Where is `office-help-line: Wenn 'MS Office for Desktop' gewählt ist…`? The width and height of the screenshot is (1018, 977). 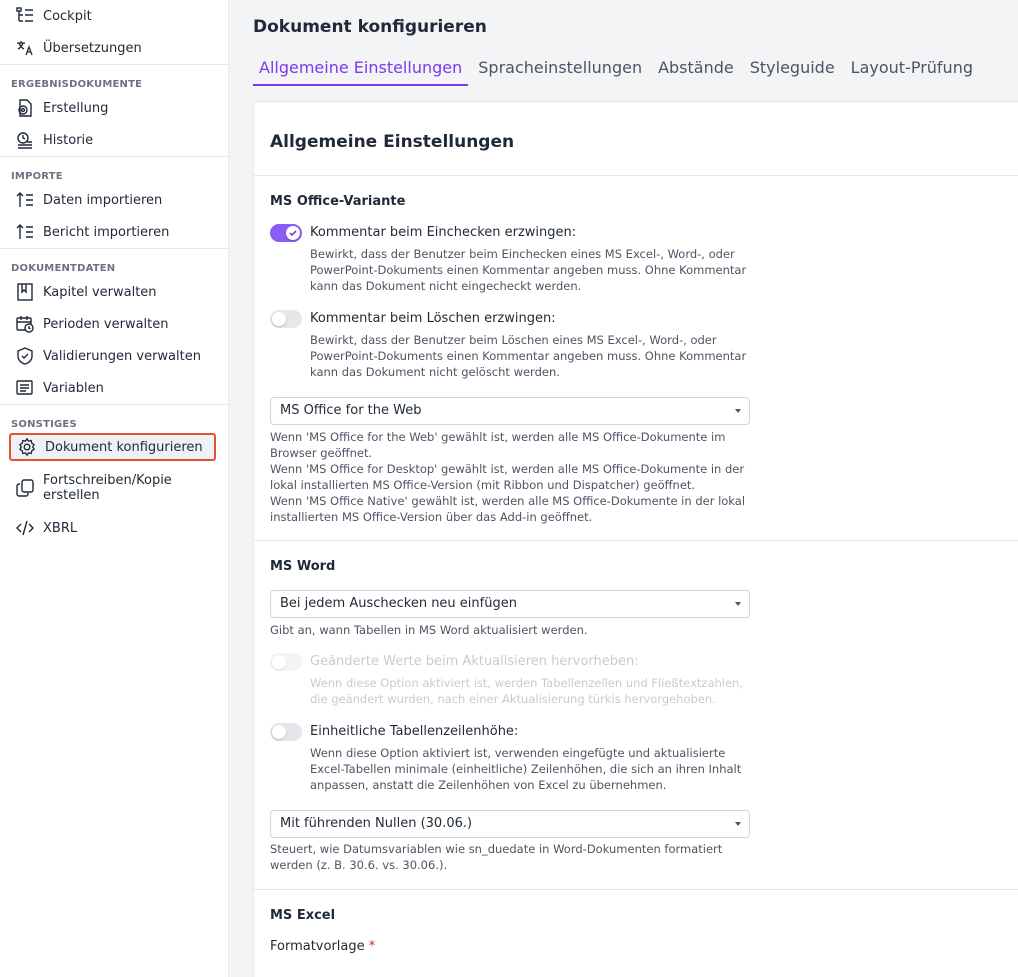 office-help-line: Wenn 'MS Office for Desktop' gewählt ist… is located at coordinates (507, 477).